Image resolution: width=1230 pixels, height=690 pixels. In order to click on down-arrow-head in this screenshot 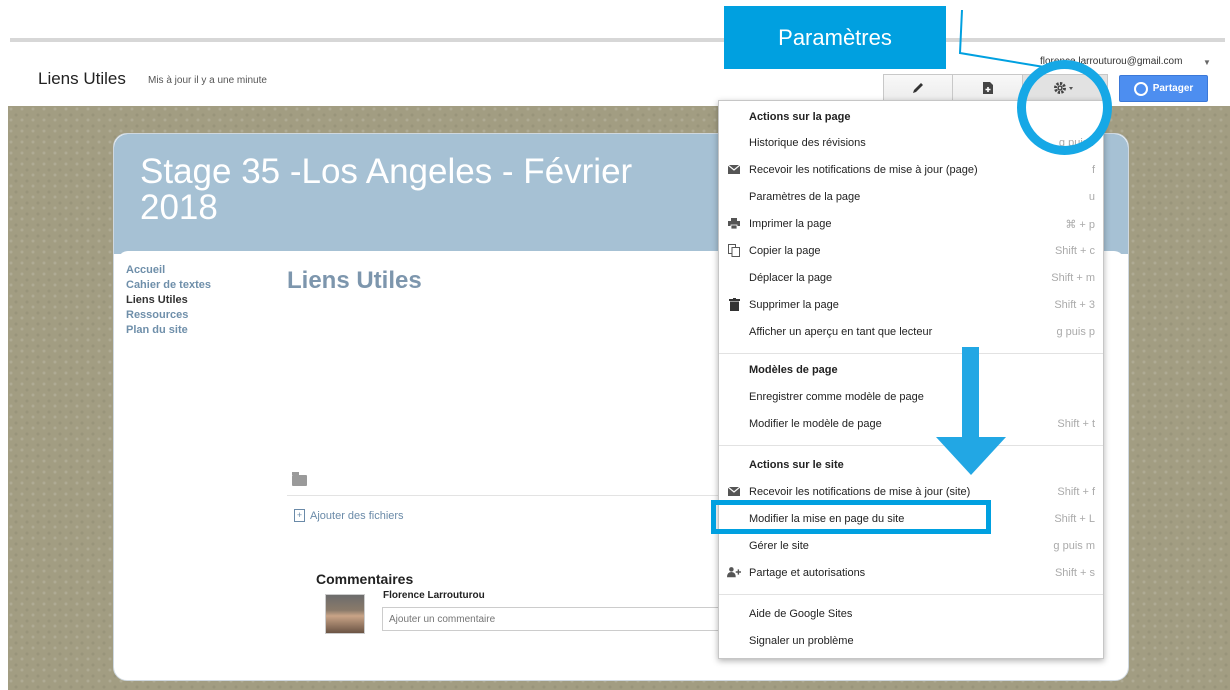, I will do `click(971, 456)`.